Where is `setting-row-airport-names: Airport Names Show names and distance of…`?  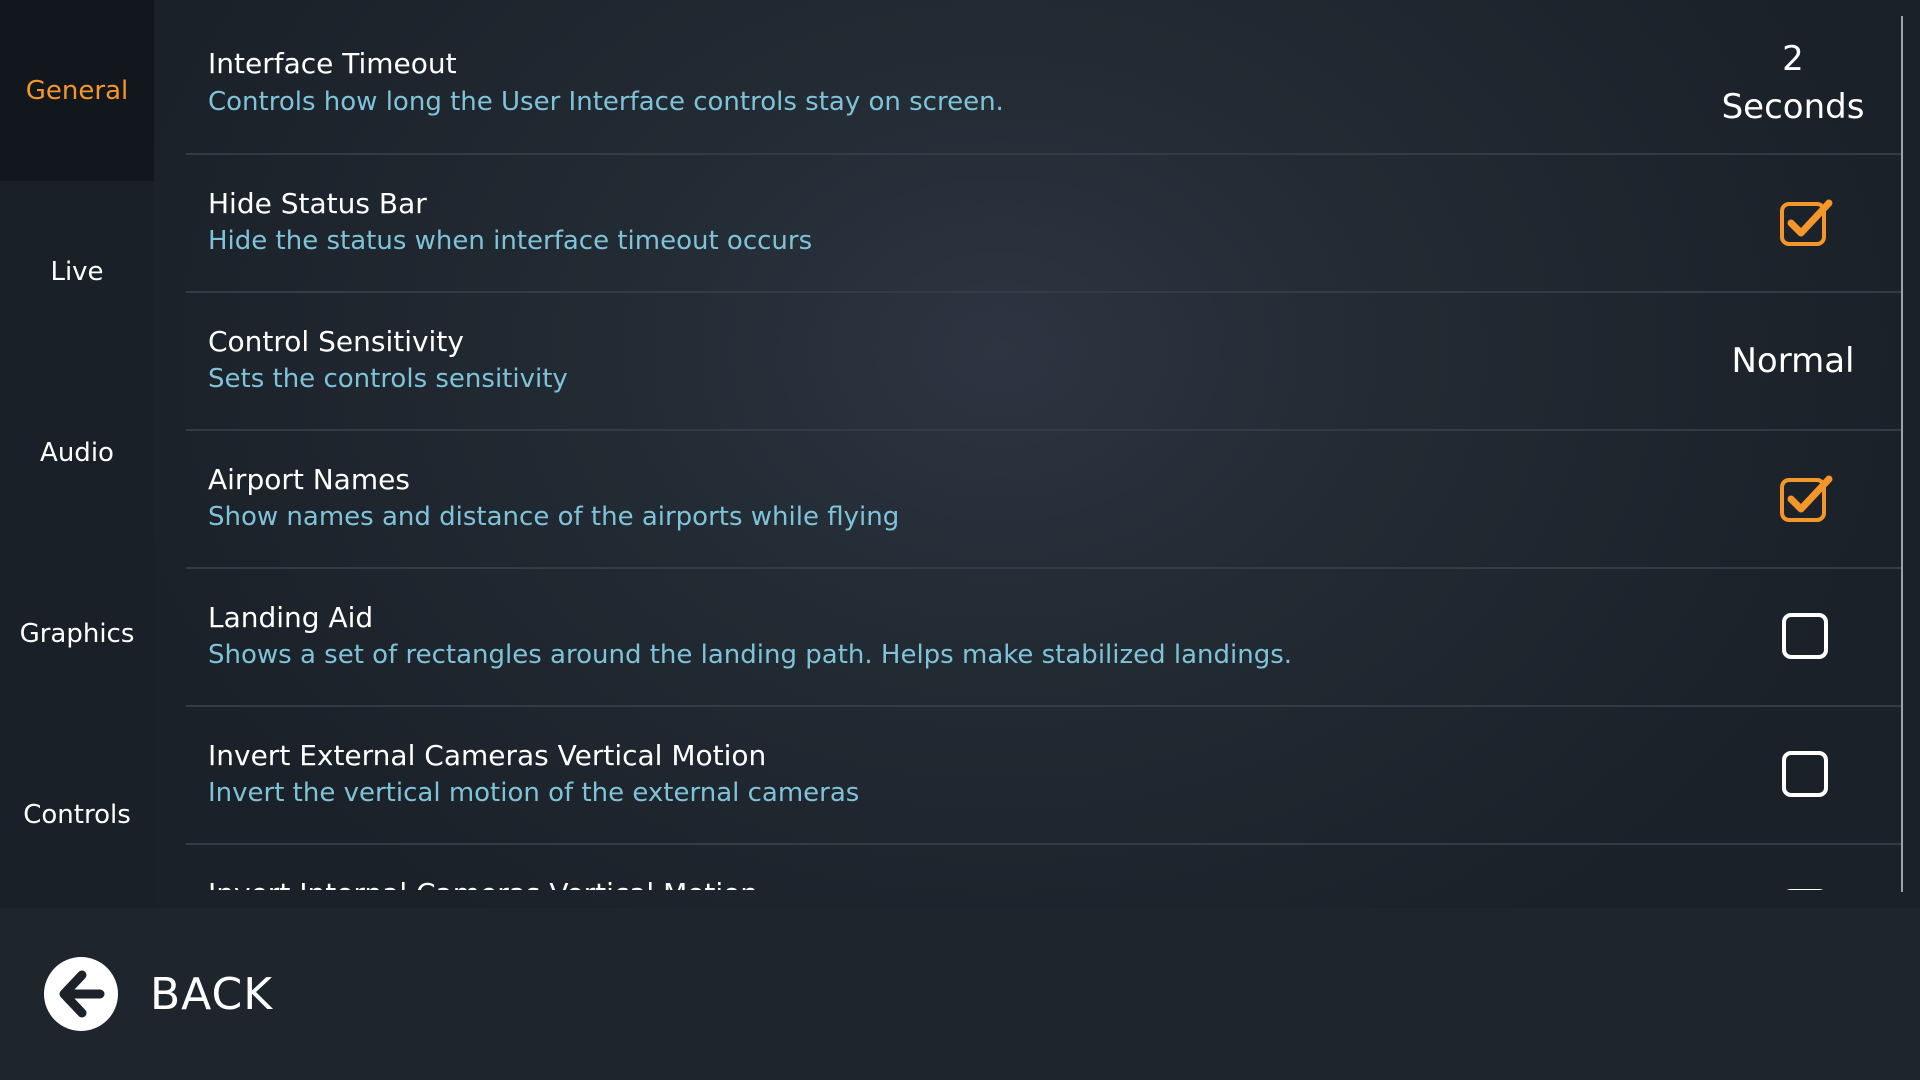 setting-row-airport-names: Airport Names Show names and distance of… is located at coordinates (1044, 500).